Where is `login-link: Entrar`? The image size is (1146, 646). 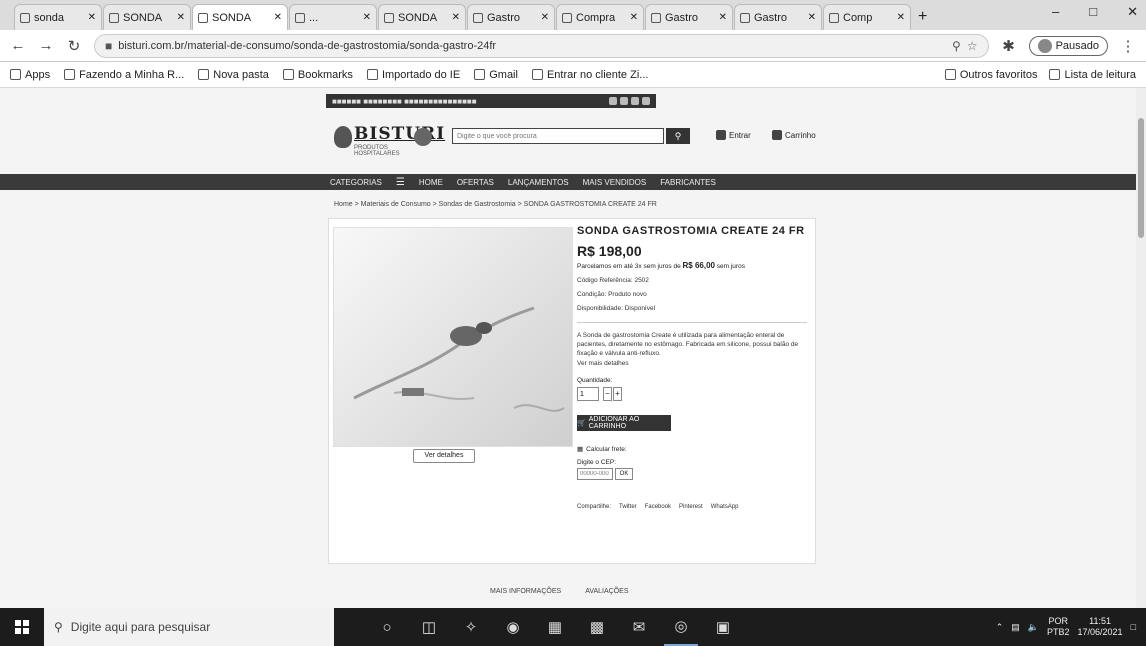
login-link: Entrar is located at coordinates (733, 135).